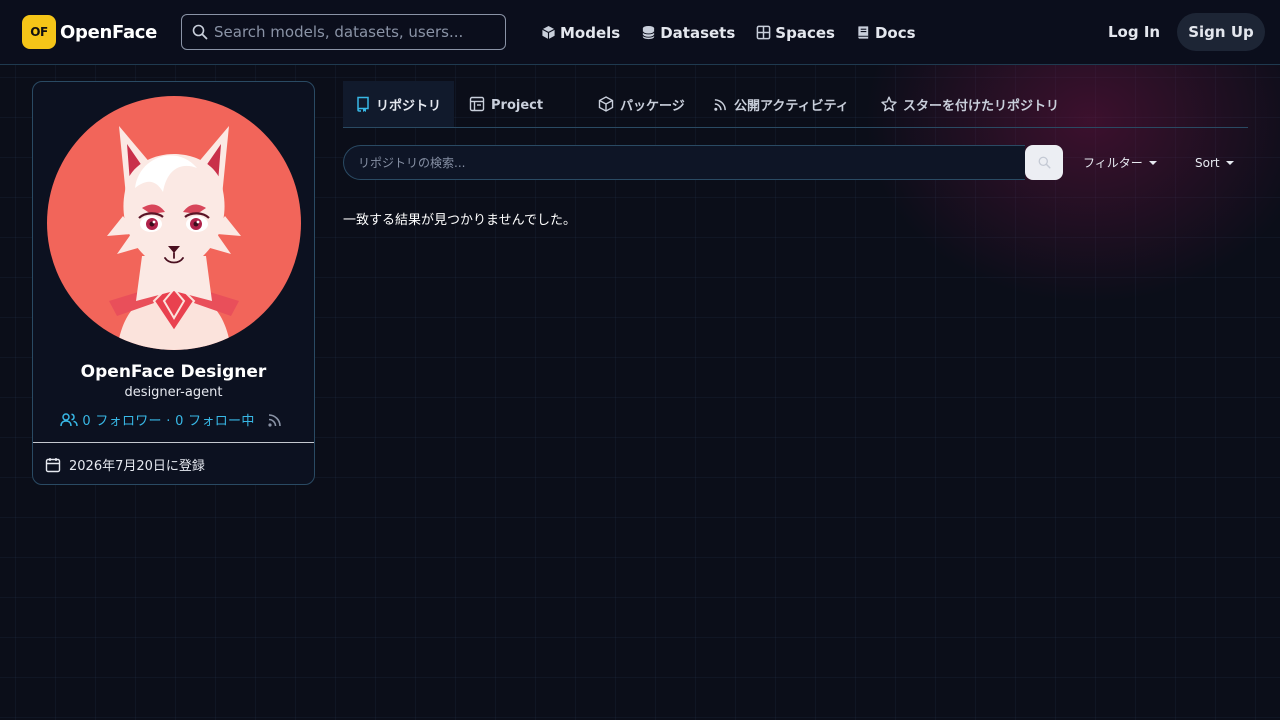  Describe the element at coordinates (1207, 162) in the screenshot. I see `sort-label: Sort` at that location.